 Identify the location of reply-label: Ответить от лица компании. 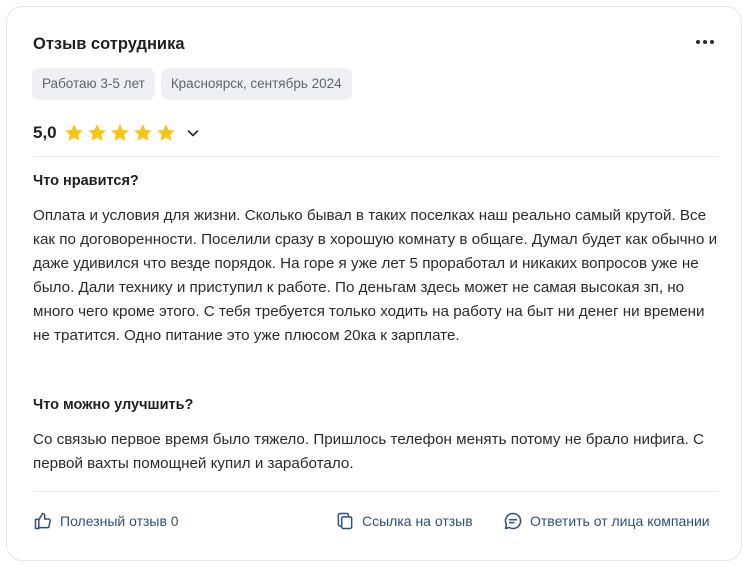
(620, 521).